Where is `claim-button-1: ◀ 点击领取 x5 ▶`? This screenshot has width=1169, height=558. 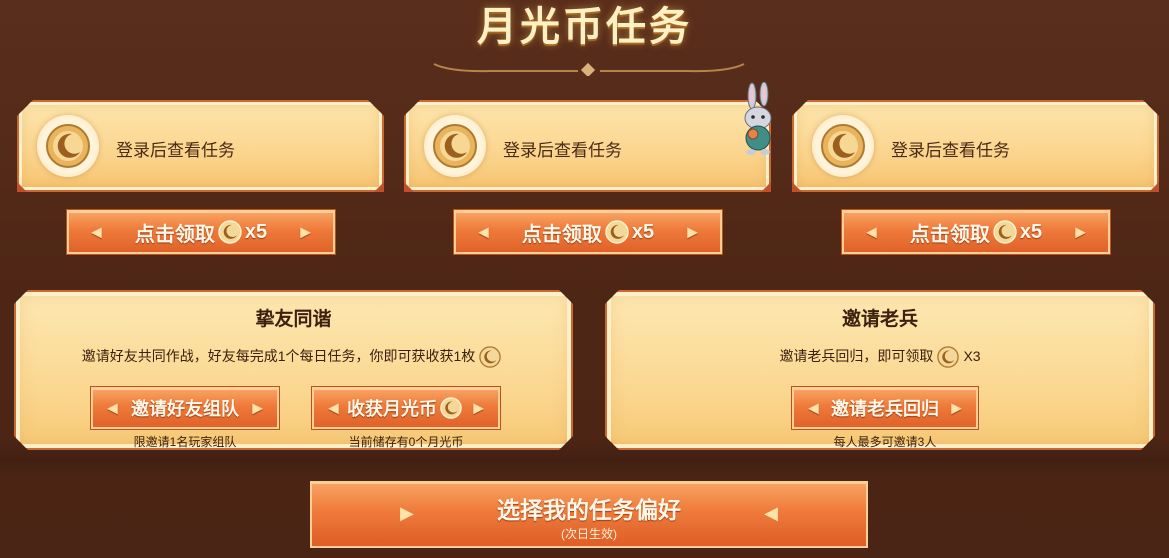 claim-button-1: ◀ 点击领取 x5 ▶ is located at coordinates (201, 232).